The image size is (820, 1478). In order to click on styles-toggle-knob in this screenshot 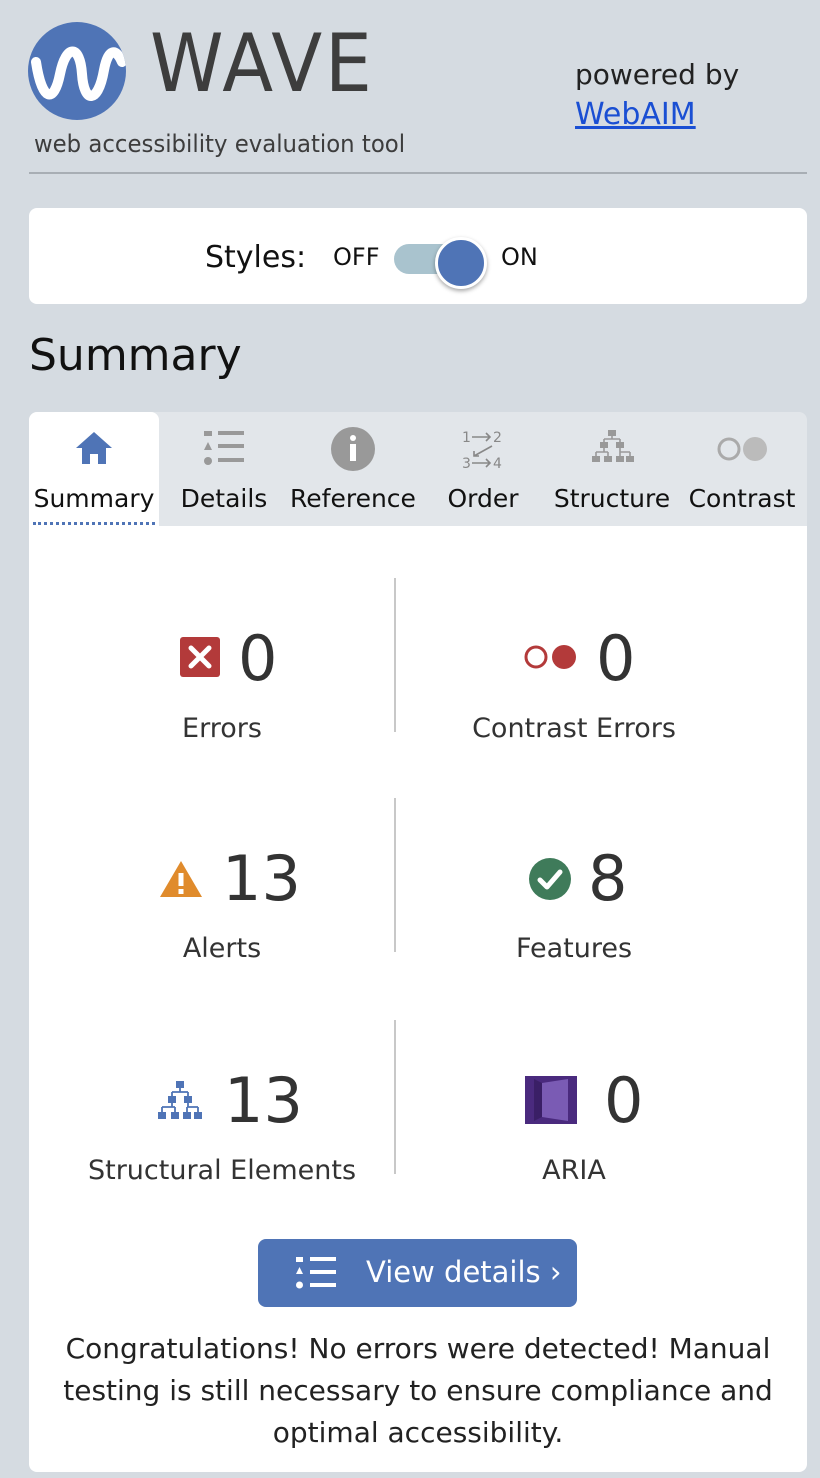, I will do `click(461, 263)`.